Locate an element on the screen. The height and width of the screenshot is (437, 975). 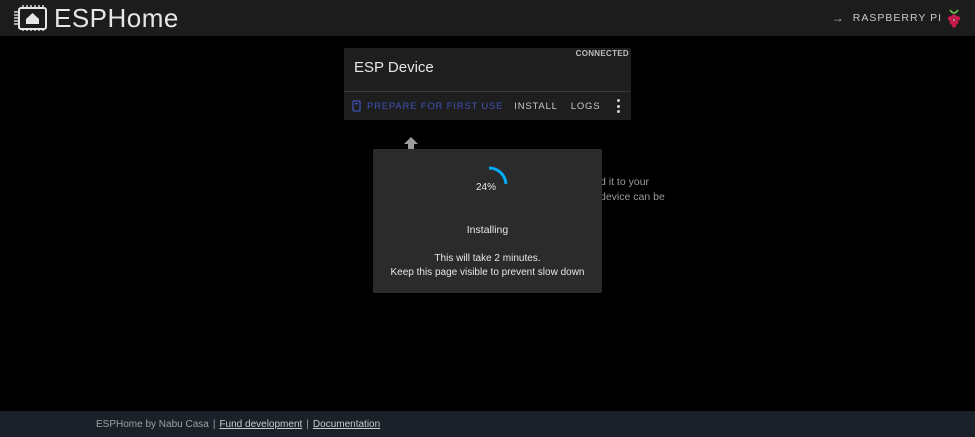
more-vertical-icon is located at coordinates (618, 106).